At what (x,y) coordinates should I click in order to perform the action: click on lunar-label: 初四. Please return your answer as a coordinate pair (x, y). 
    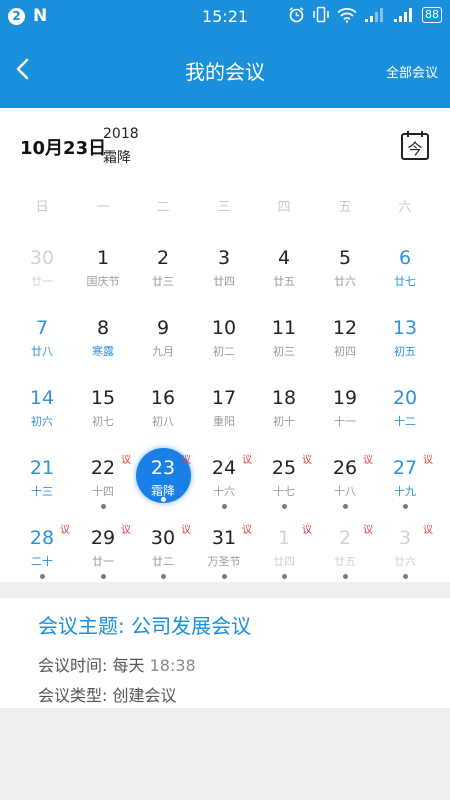
    Looking at the image, I should click on (345, 351).